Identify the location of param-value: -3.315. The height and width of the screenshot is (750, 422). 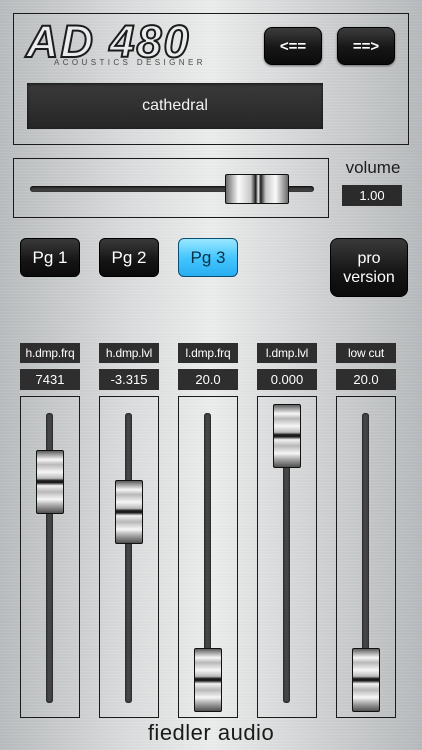
(129, 379).